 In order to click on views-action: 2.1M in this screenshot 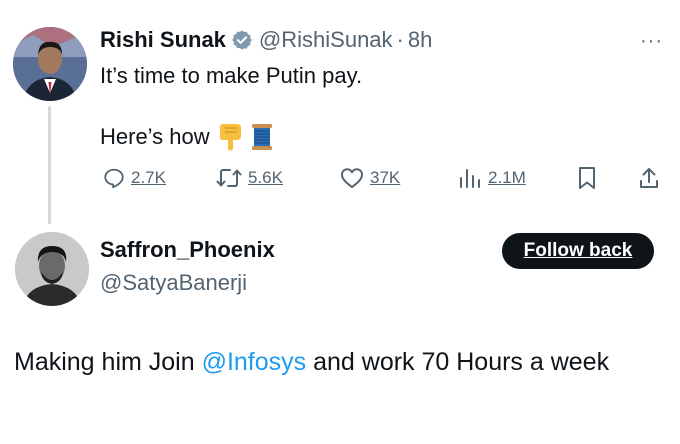, I will do `click(492, 178)`.